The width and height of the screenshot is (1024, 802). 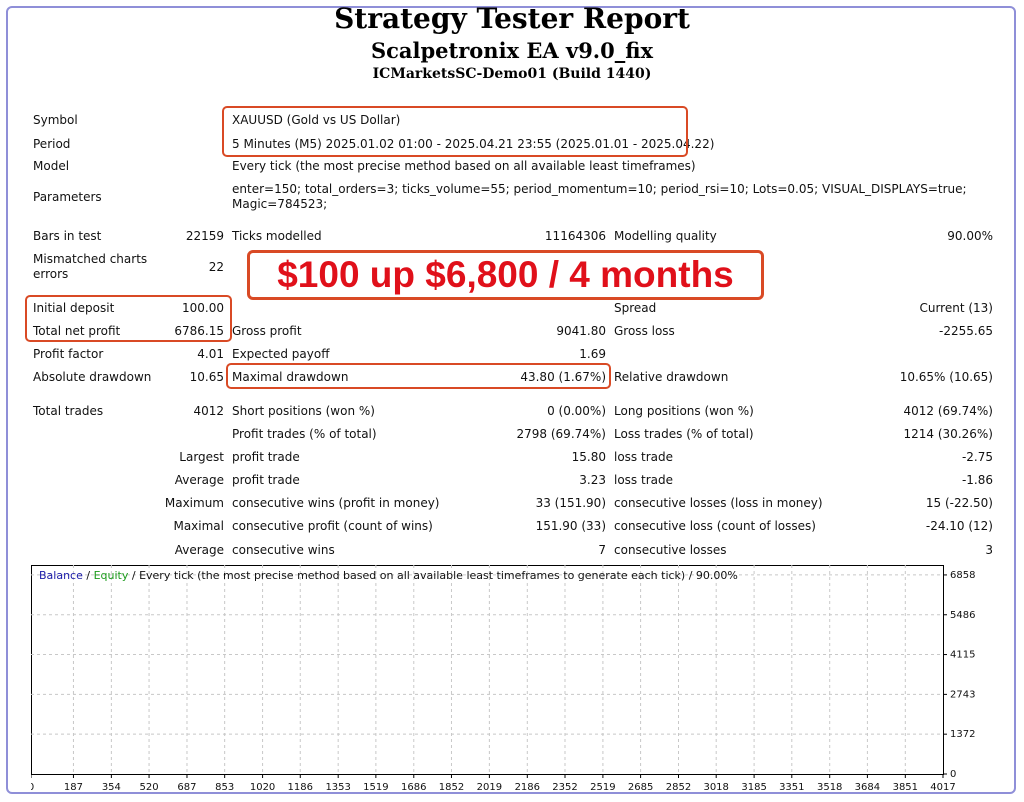 I want to click on x-tick-label: 3185, so click(x=753, y=787).